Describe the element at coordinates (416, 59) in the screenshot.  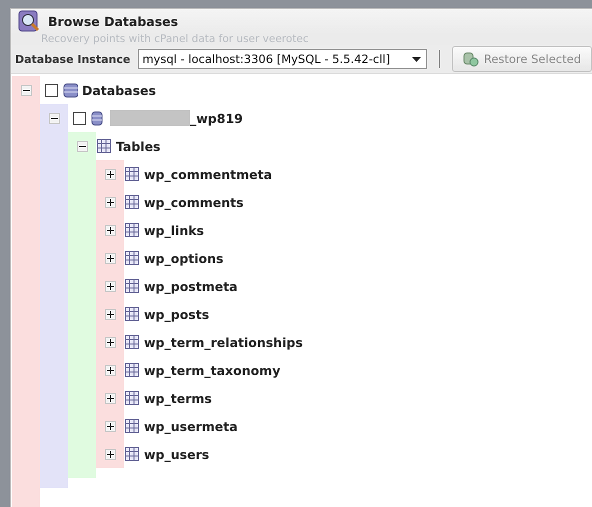
I see `caret-icon` at that location.